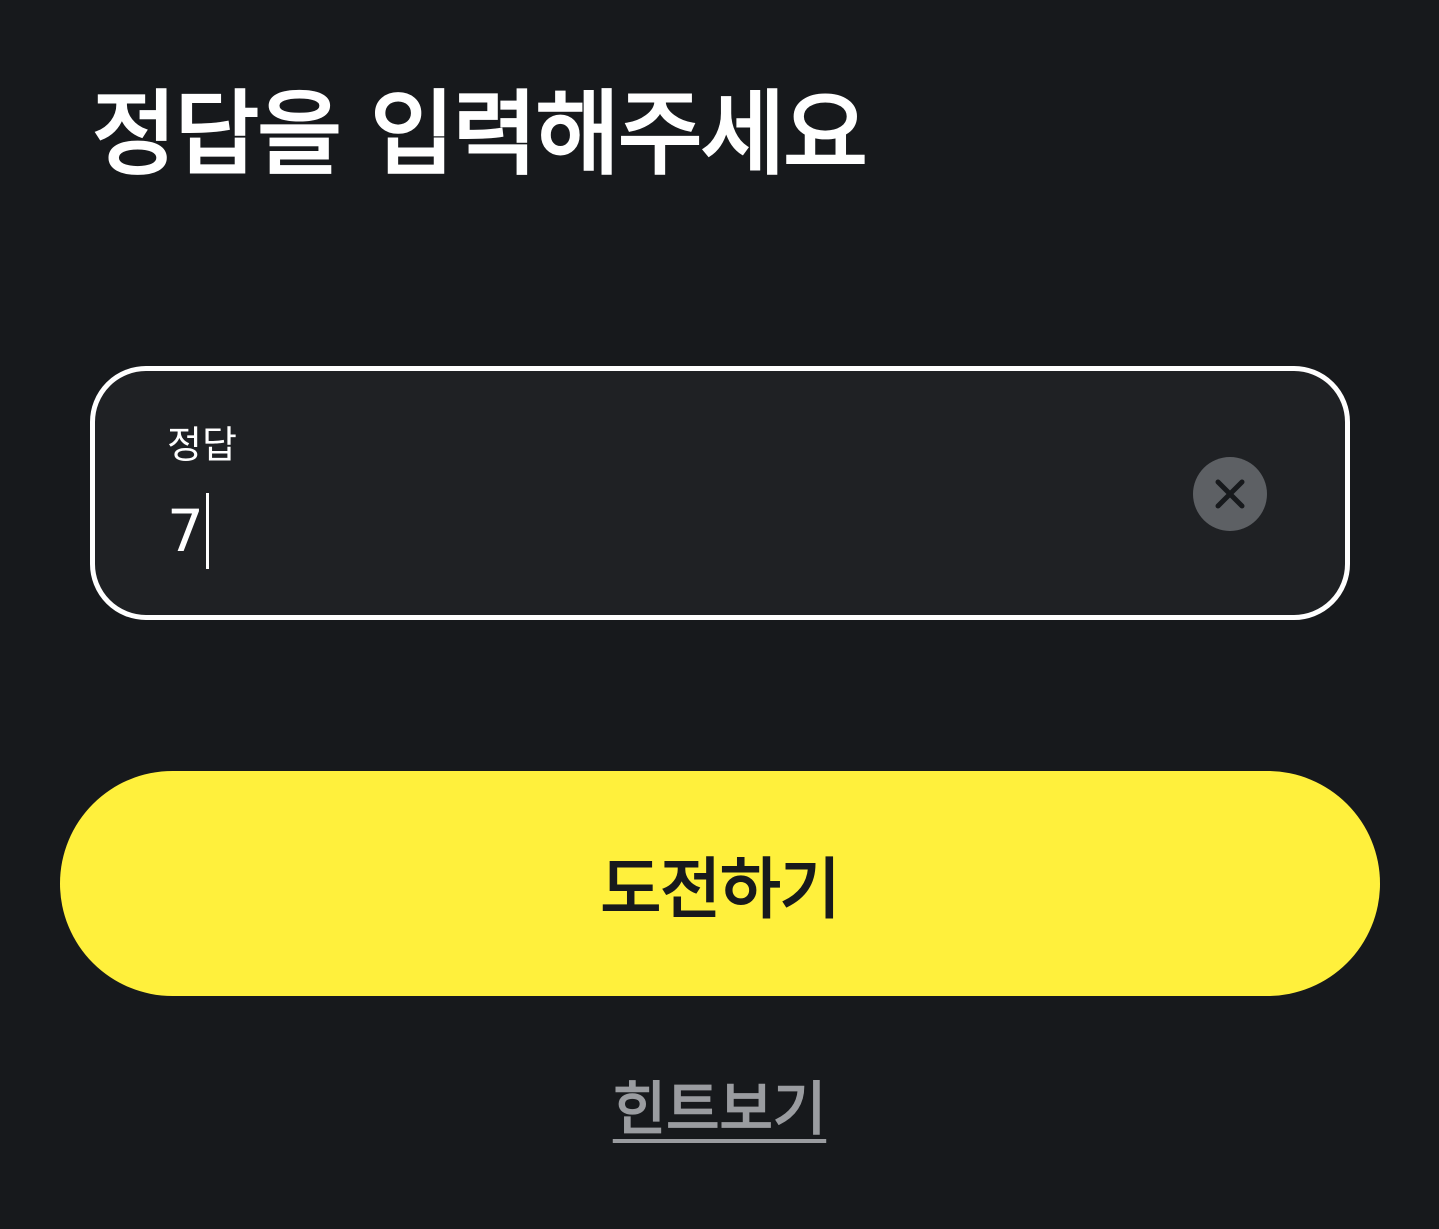 The width and height of the screenshot is (1439, 1229). Describe the element at coordinates (720, 888) in the screenshot. I see `submit-button-label: 도전하기` at that location.